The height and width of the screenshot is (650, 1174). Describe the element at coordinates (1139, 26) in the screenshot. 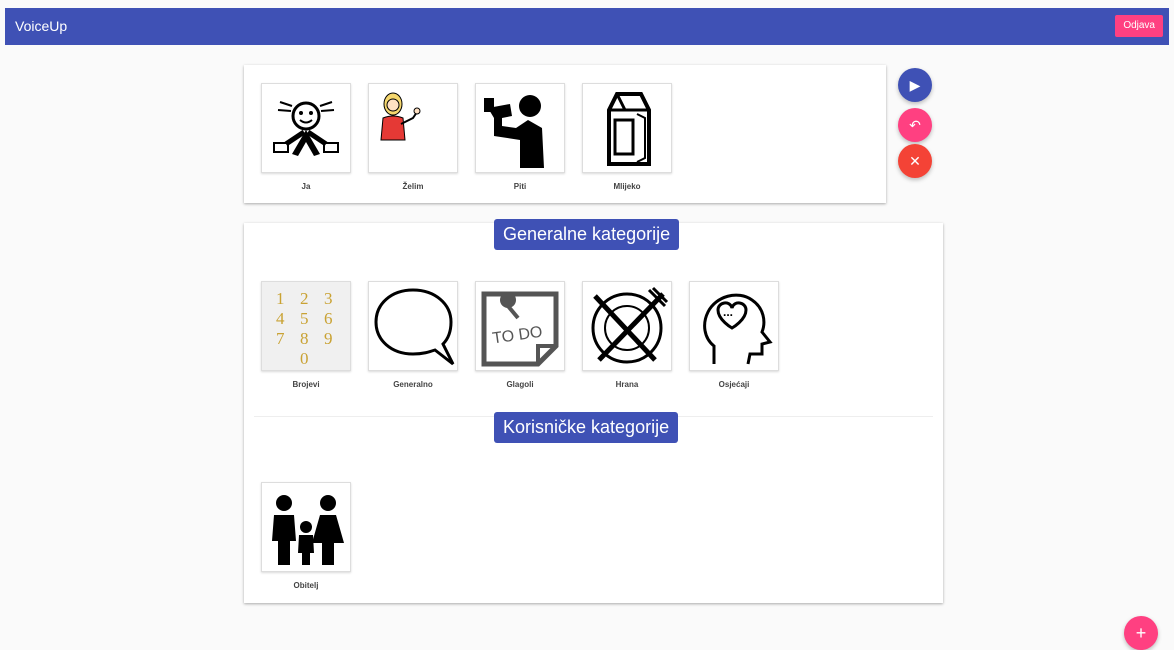

I see `logout-button: Odjava` at that location.